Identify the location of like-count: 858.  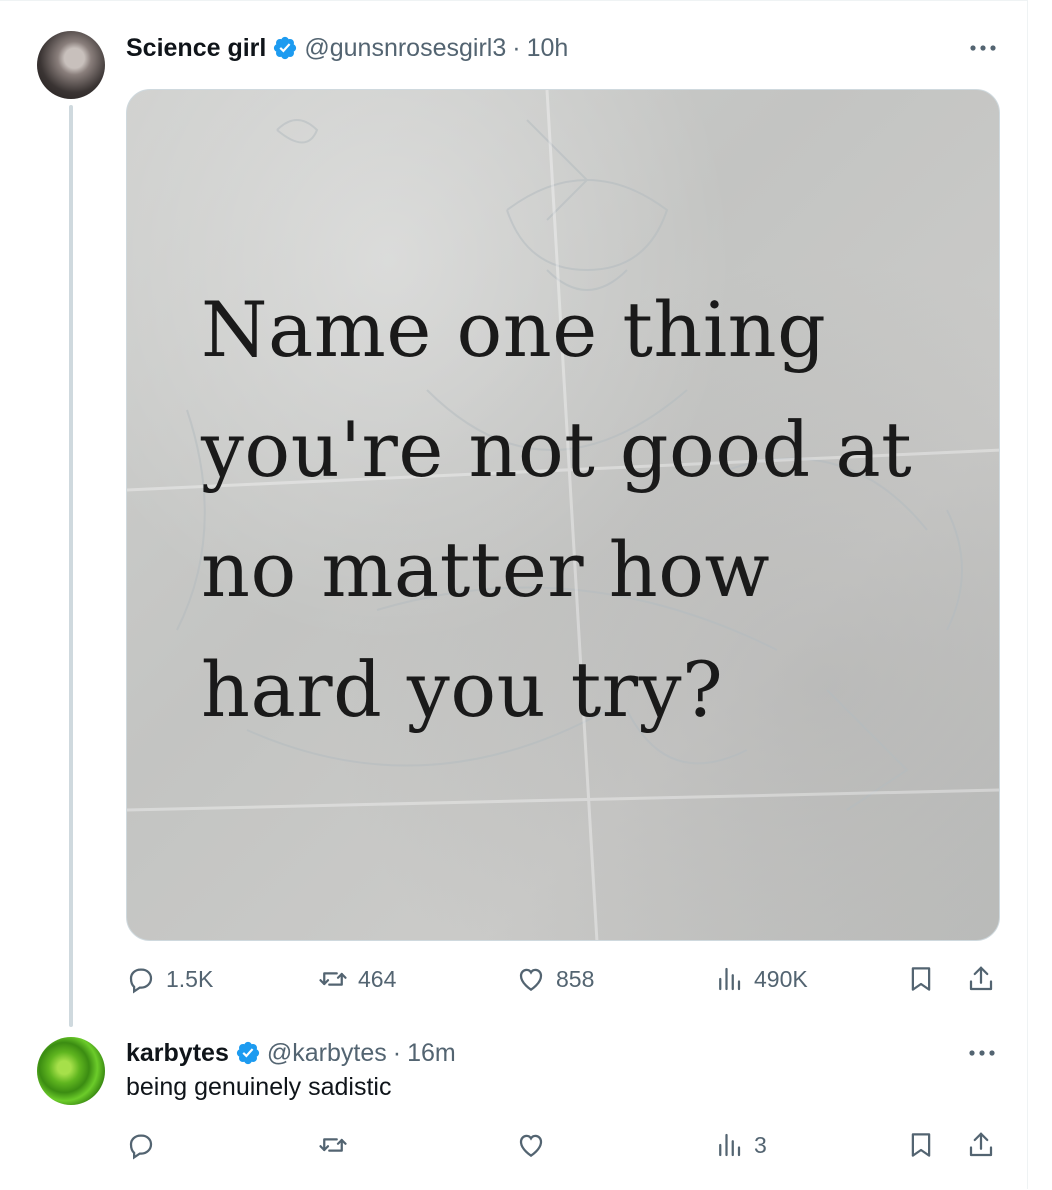
(575, 978).